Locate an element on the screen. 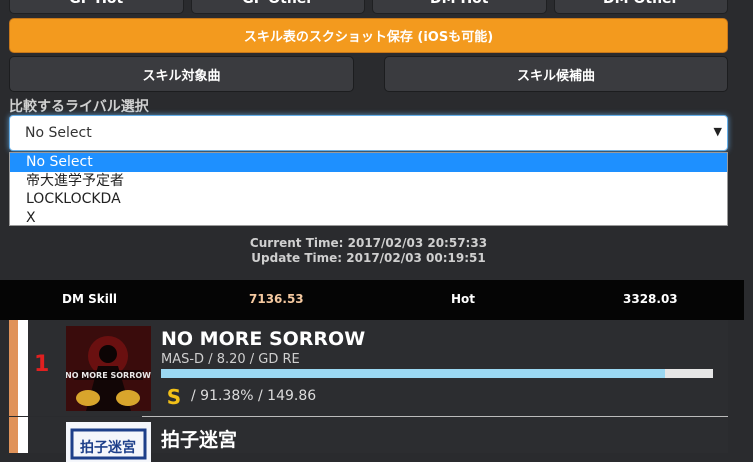 The width and height of the screenshot is (753, 462). tab-dm-other: DM Other is located at coordinates (640, 7).